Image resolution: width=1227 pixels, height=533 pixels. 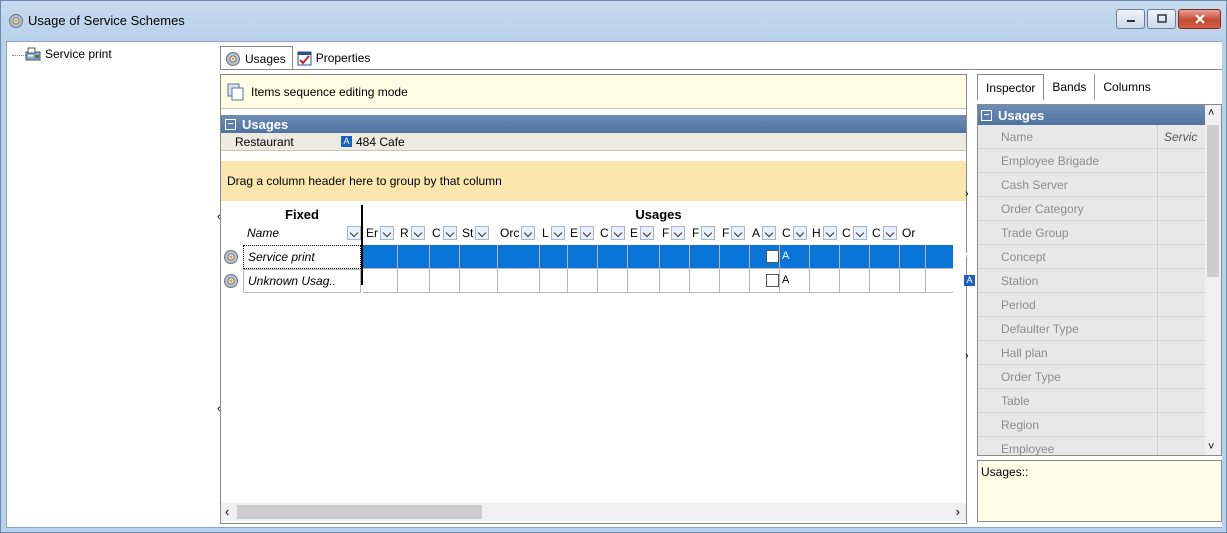 What do you see at coordinates (302, 257) in the screenshot?
I see `row-name-cell: Service print` at bounding box center [302, 257].